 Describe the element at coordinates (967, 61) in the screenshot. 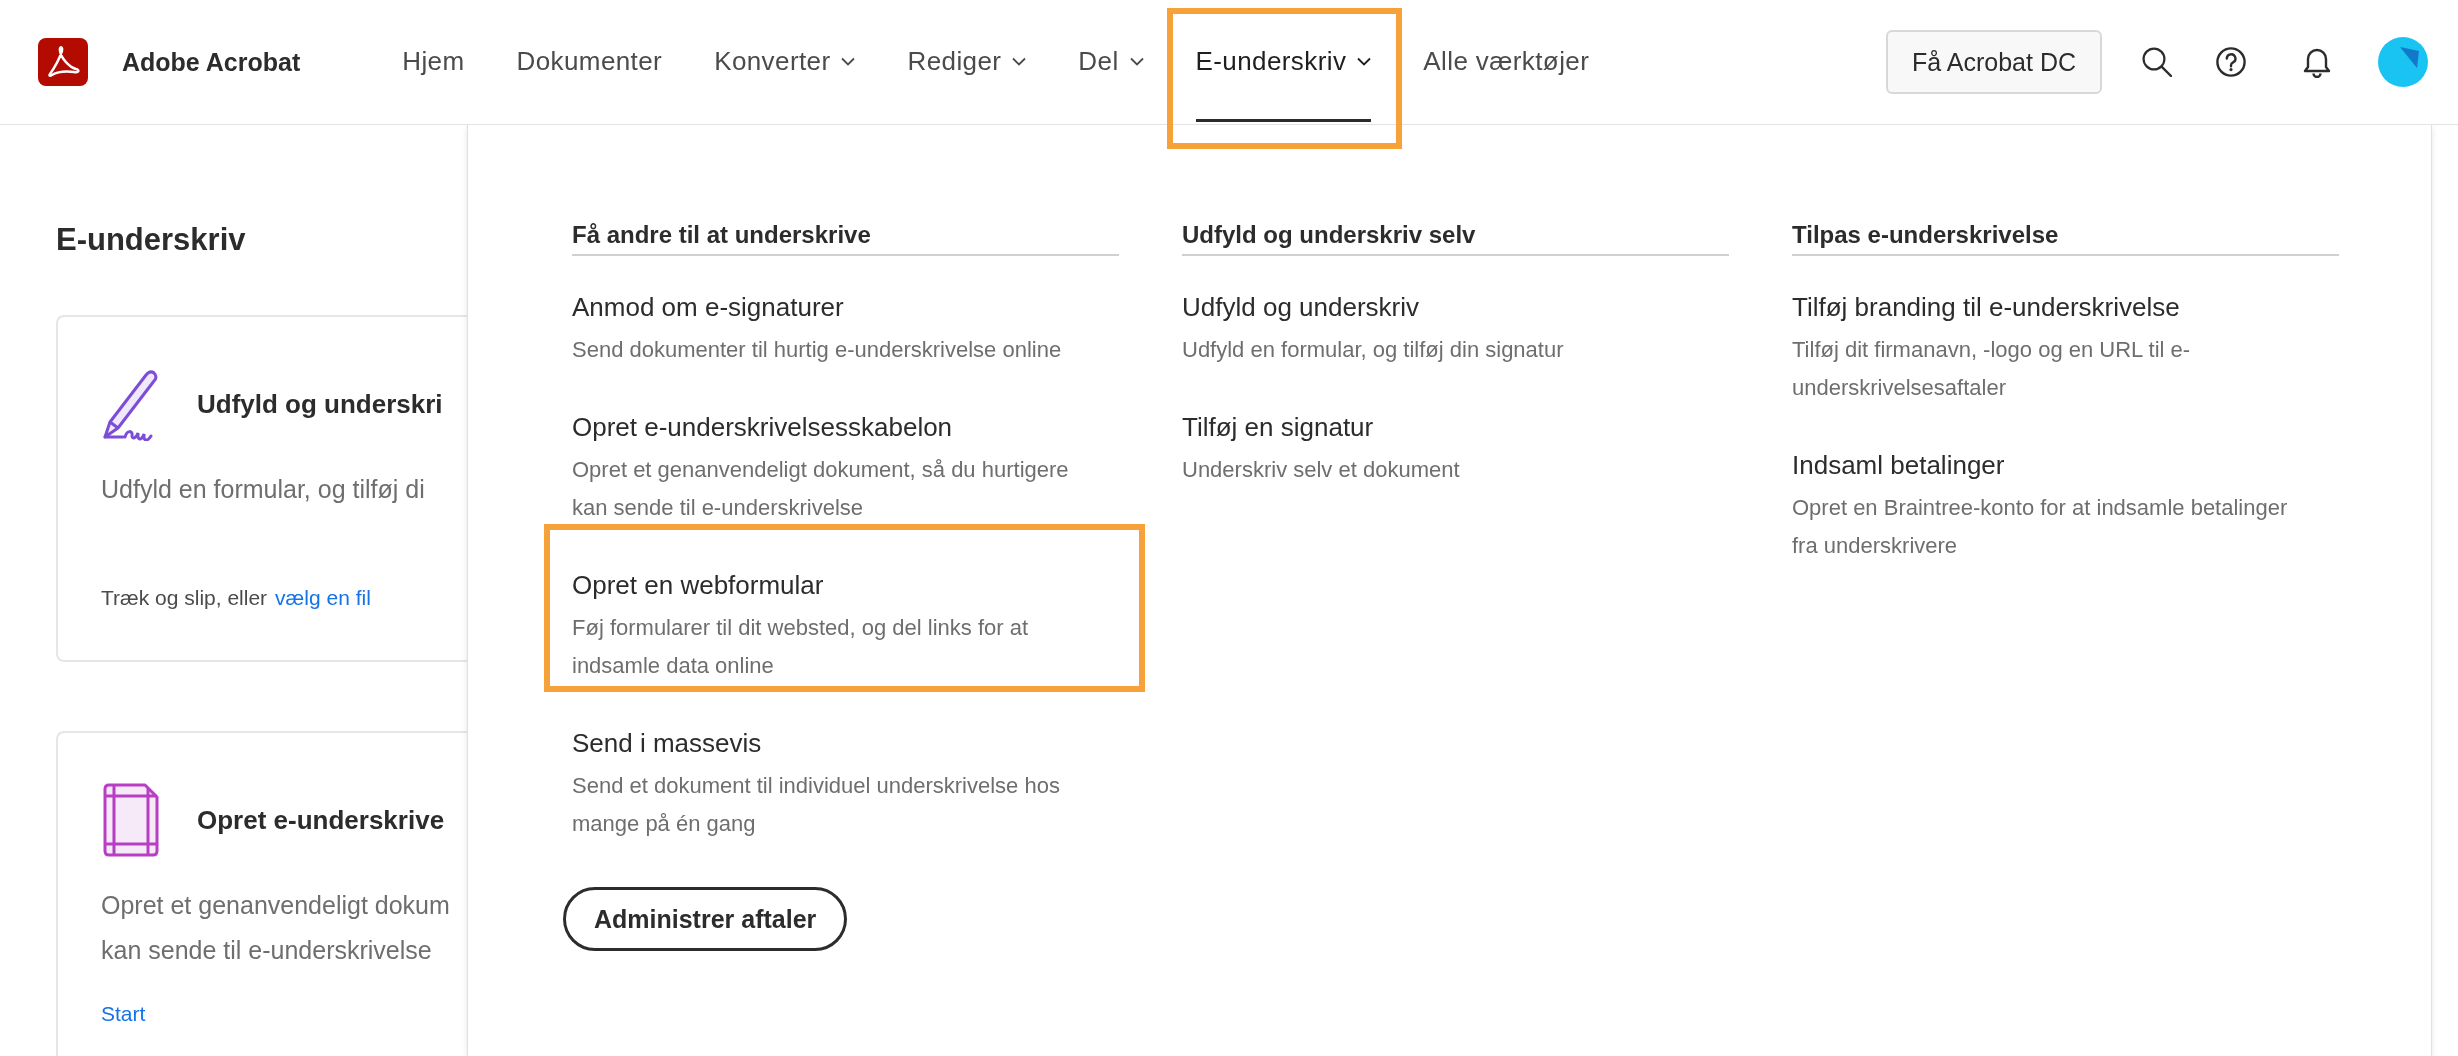

I see `nav-link: Rediger` at that location.